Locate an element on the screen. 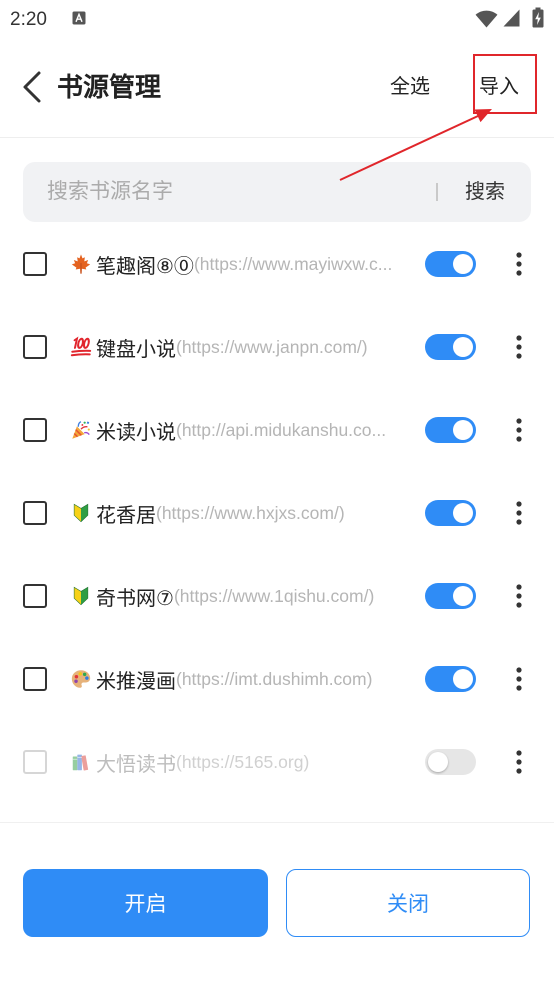 The image size is (554, 984). source-row: 花香居 (https://www.hxjxs.com/) is located at coordinates (277, 513).